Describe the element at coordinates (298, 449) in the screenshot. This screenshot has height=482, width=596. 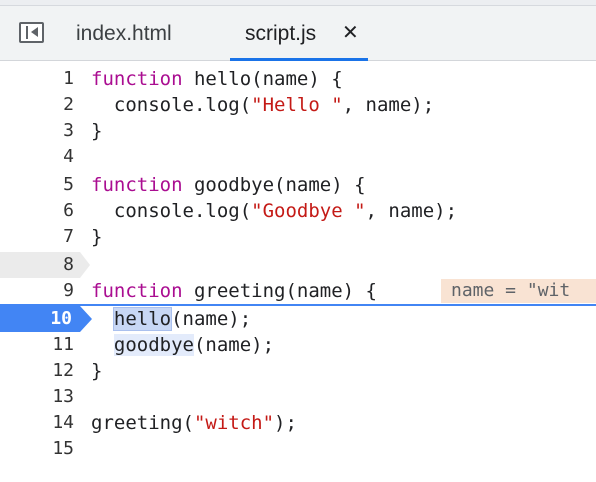
I see `code-line: 15` at that location.